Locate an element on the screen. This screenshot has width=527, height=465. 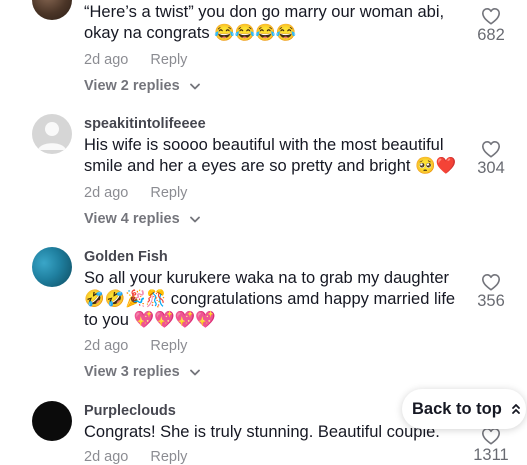
comment-username: speakitintolifeeee is located at coordinates (145, 124).